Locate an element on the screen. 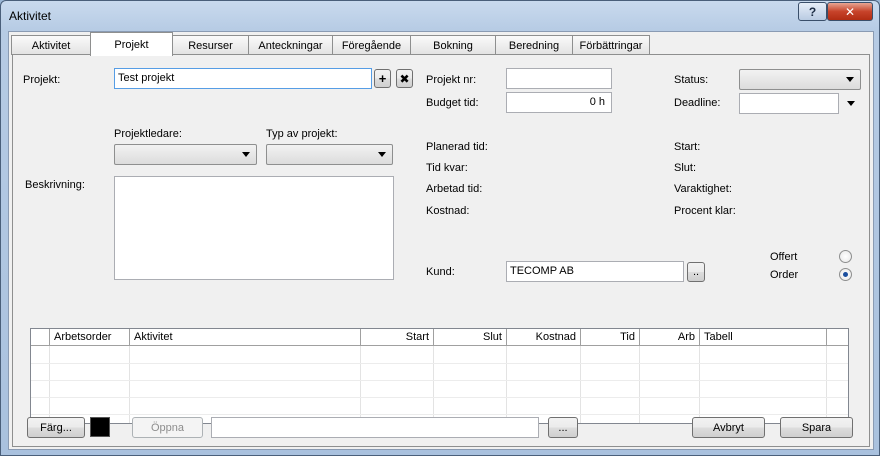 The width and height of the screenshot is (880, 456). tab-aktivitet: Aktivitet is located at coordinates (51, 45).